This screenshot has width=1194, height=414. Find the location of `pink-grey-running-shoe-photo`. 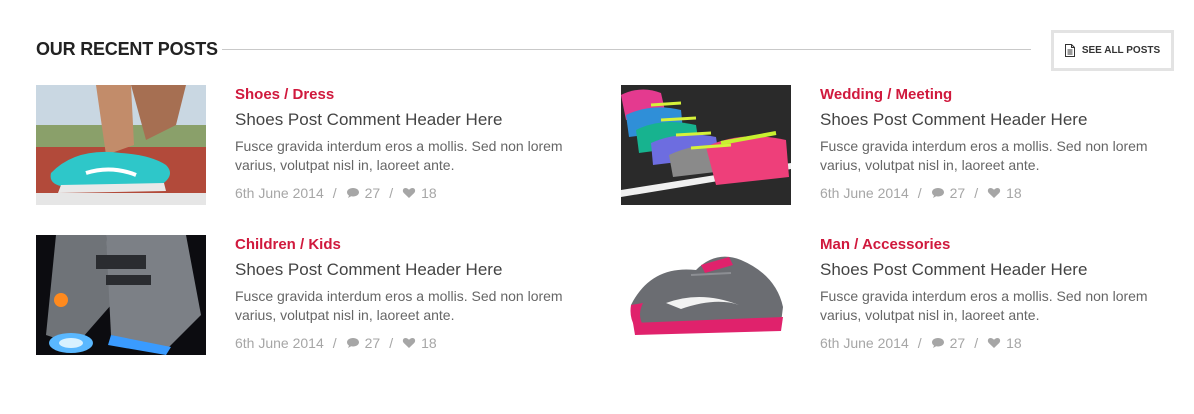

pink-grey-running-shoe-photo is located at coordinates (706, 295).